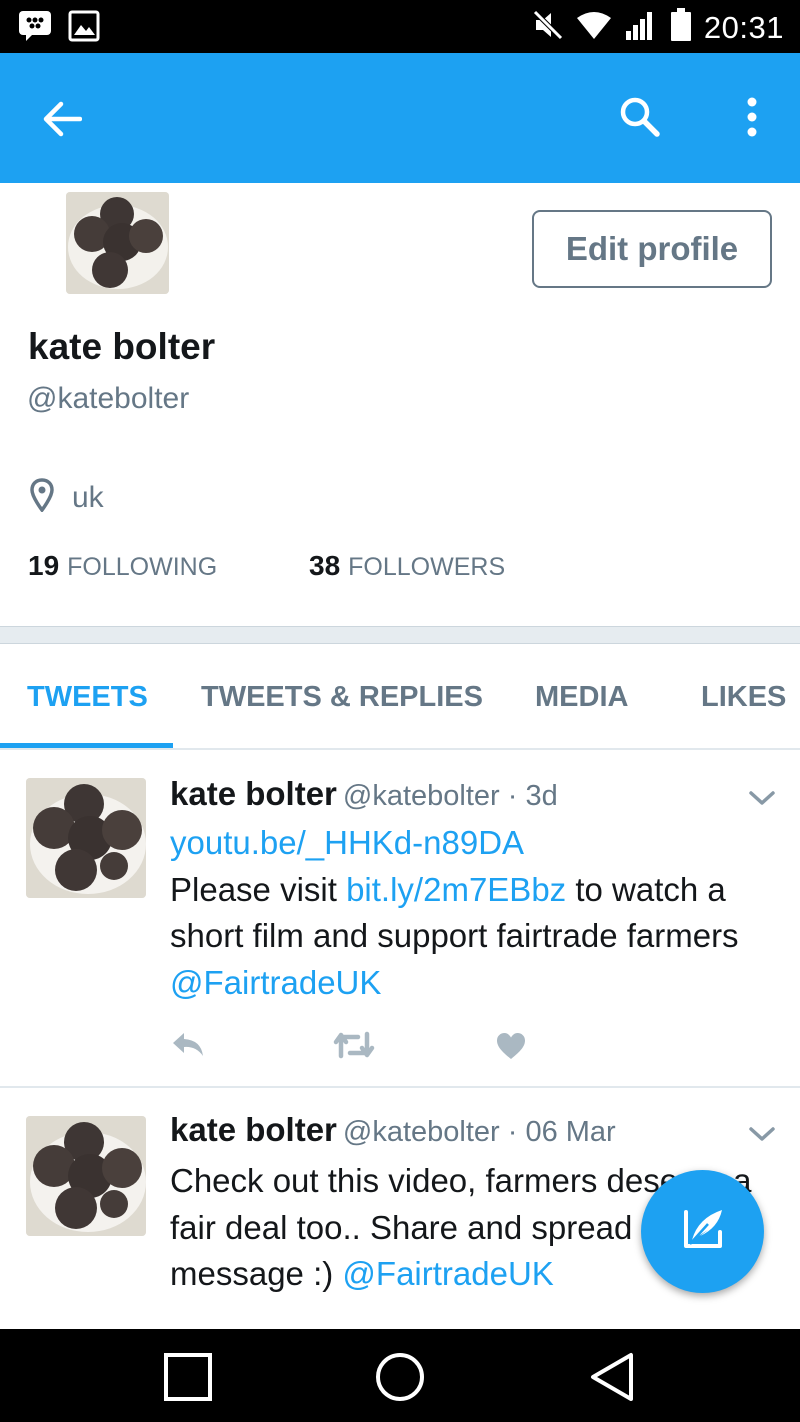  What do you see at coordinates (450, 796) in the screenshot?
I see `tweet-meta: @katebolter · 3d` at bounding box center [450, 796].